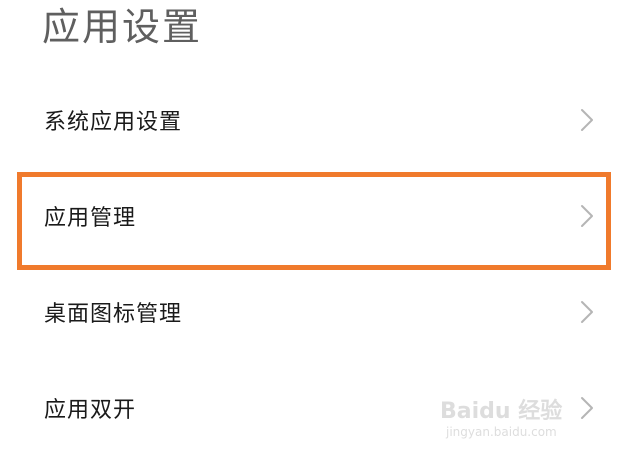  Describe the element at coordinates (122, 27) in the screenshot. I see `page-title: 应用设置` at that location.